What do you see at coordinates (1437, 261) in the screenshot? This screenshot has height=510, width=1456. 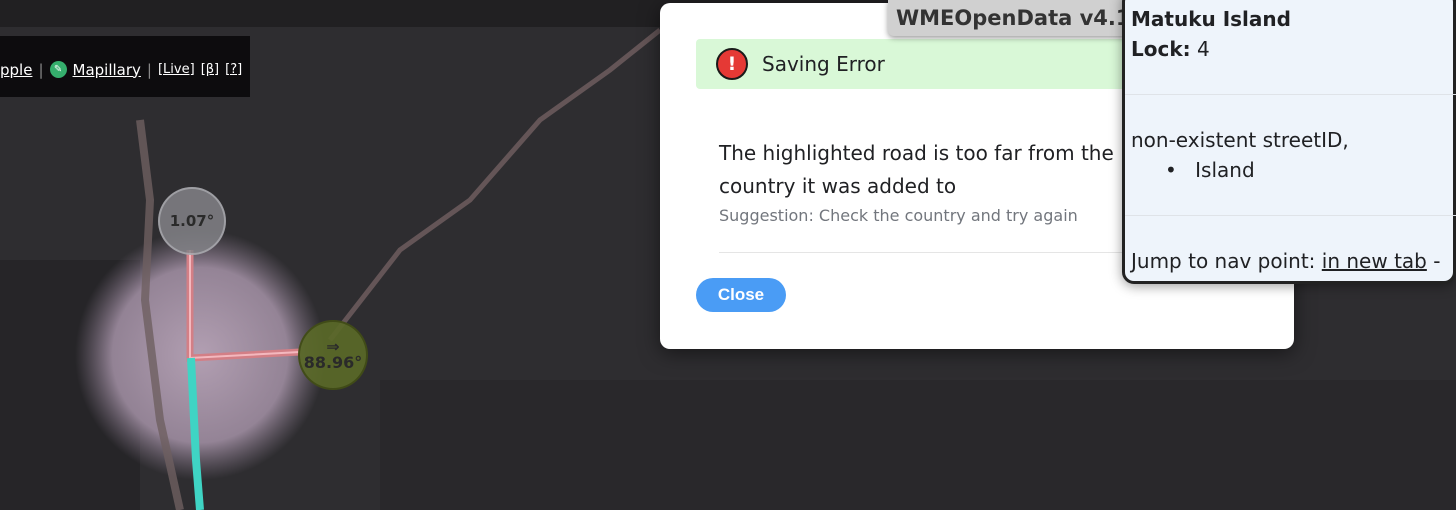 I see `jump-suffix: -` at bounding box center [1437, 261].